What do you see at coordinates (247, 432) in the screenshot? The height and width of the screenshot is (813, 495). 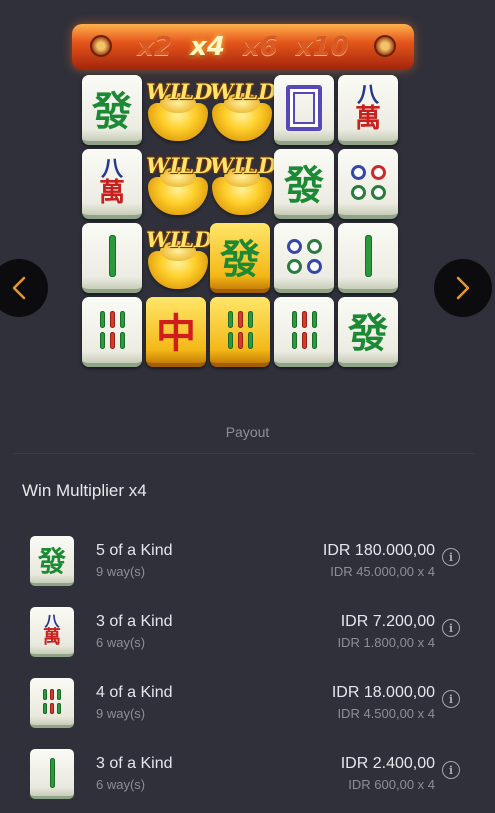 I see `payout-title: Payout` at bounding box center [247, 432].